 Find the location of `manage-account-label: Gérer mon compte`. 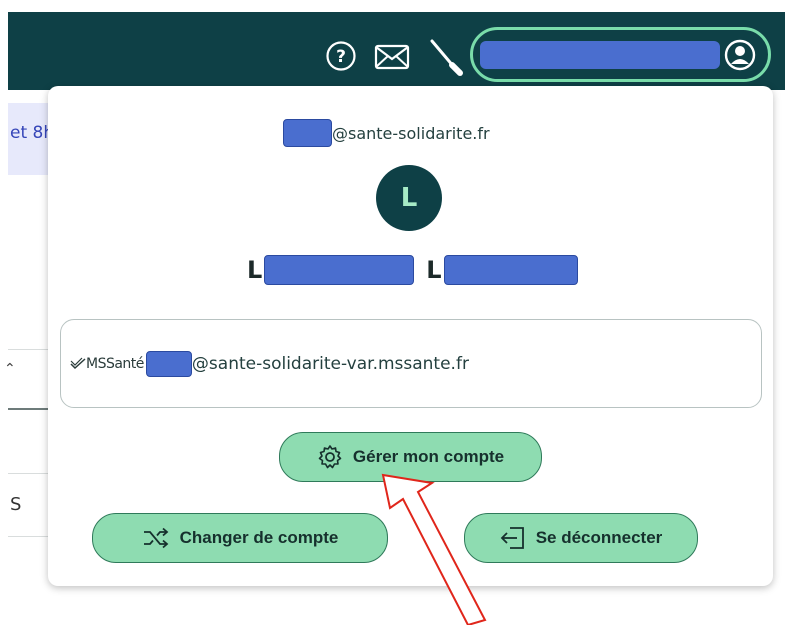

manage-account-label: Gérer mon compte is located at coordinates (428, 456).